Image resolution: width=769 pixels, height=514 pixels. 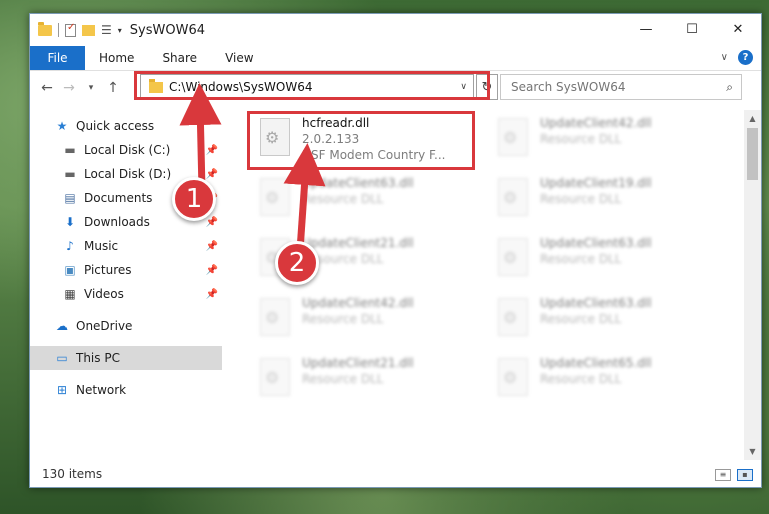 I want to click on sidebar-item-pictures: ▣ Pictures 📌, so click(x=126, y=270).